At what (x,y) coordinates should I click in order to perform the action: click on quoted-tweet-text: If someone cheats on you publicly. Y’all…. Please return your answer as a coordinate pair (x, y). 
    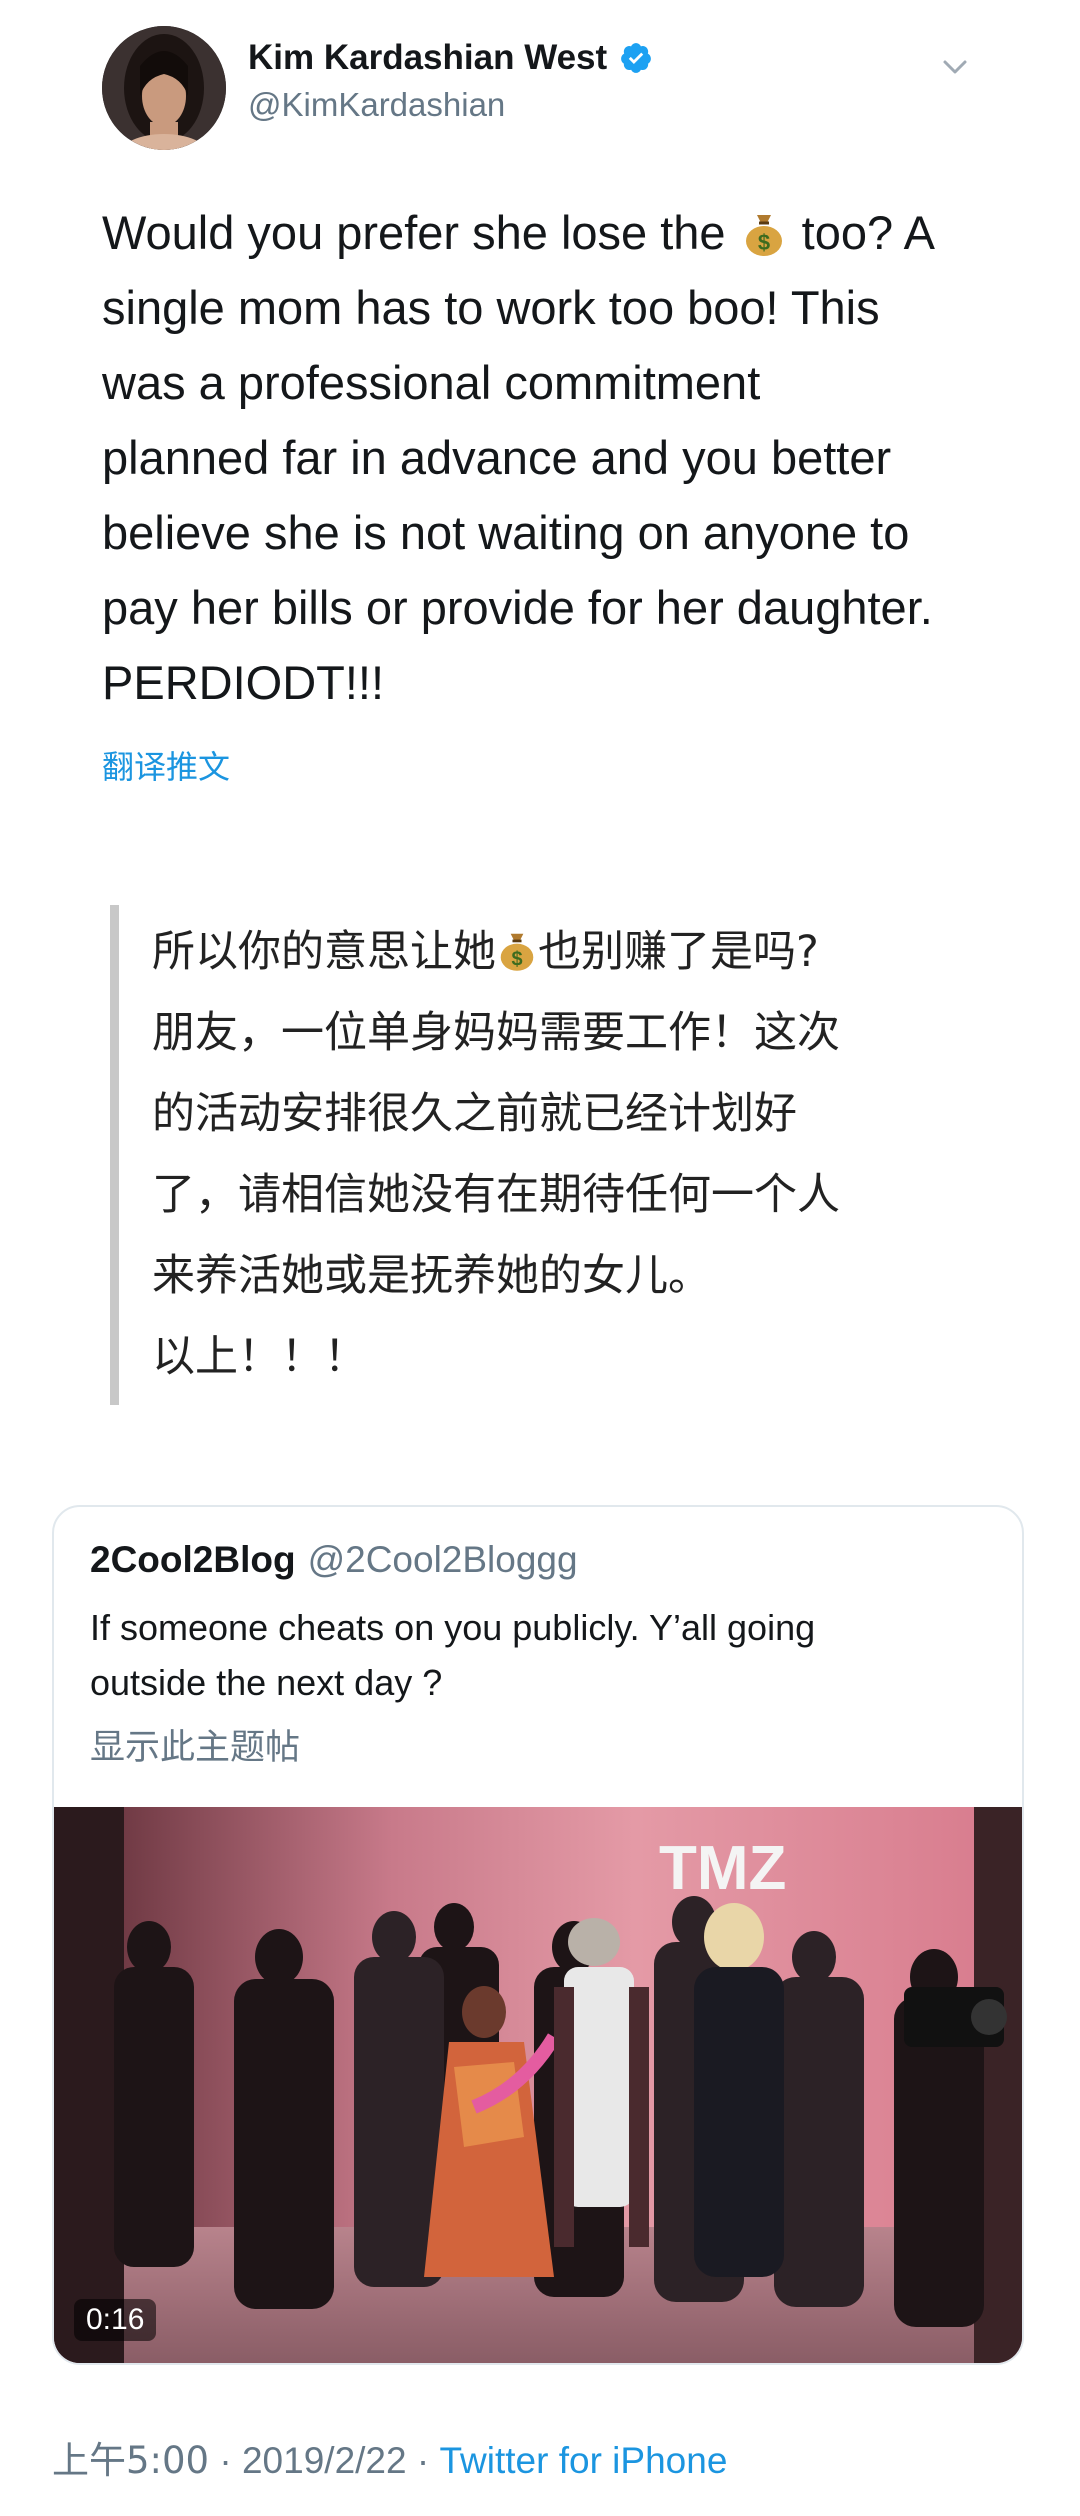
    Looking at the image, I should click on (540, 1655).